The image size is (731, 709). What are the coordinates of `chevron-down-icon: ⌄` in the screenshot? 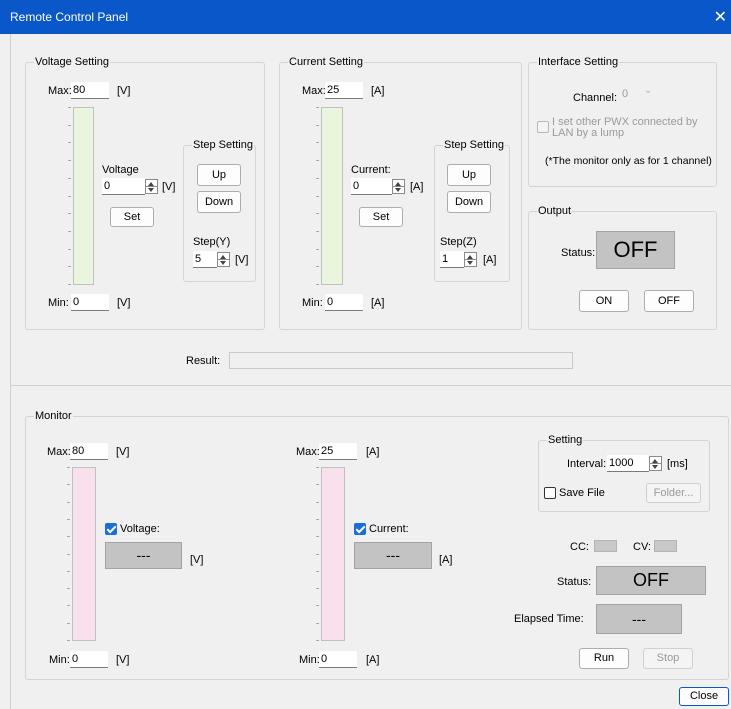 It's located at (648, 90).